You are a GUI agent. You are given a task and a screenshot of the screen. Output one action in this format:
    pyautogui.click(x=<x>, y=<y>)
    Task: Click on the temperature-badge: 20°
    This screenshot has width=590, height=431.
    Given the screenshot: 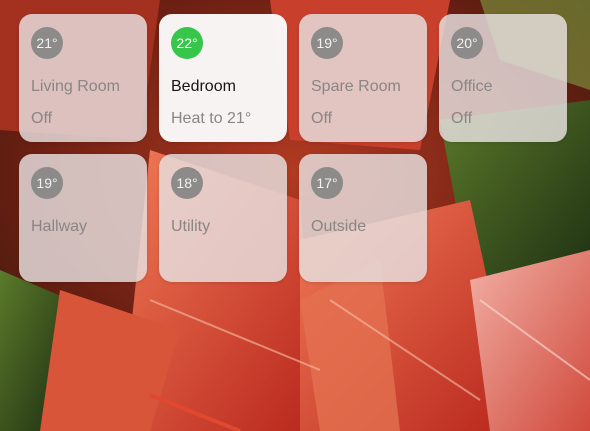 What is the action you would take?
    pyautogui.click(x=467, y=43)
    